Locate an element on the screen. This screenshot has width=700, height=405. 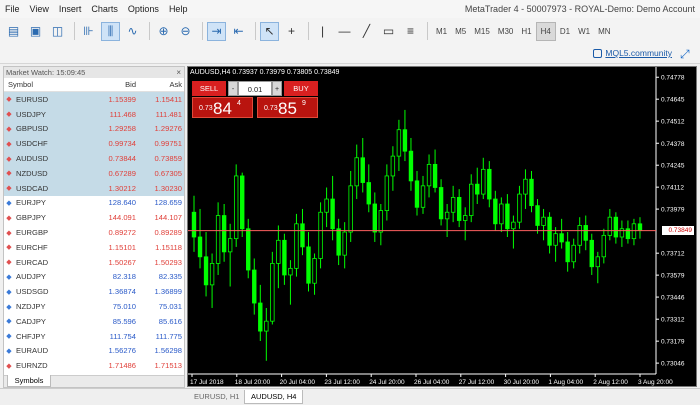
fullscreen-icon: ⤢ is located at coordinates (686, 54).